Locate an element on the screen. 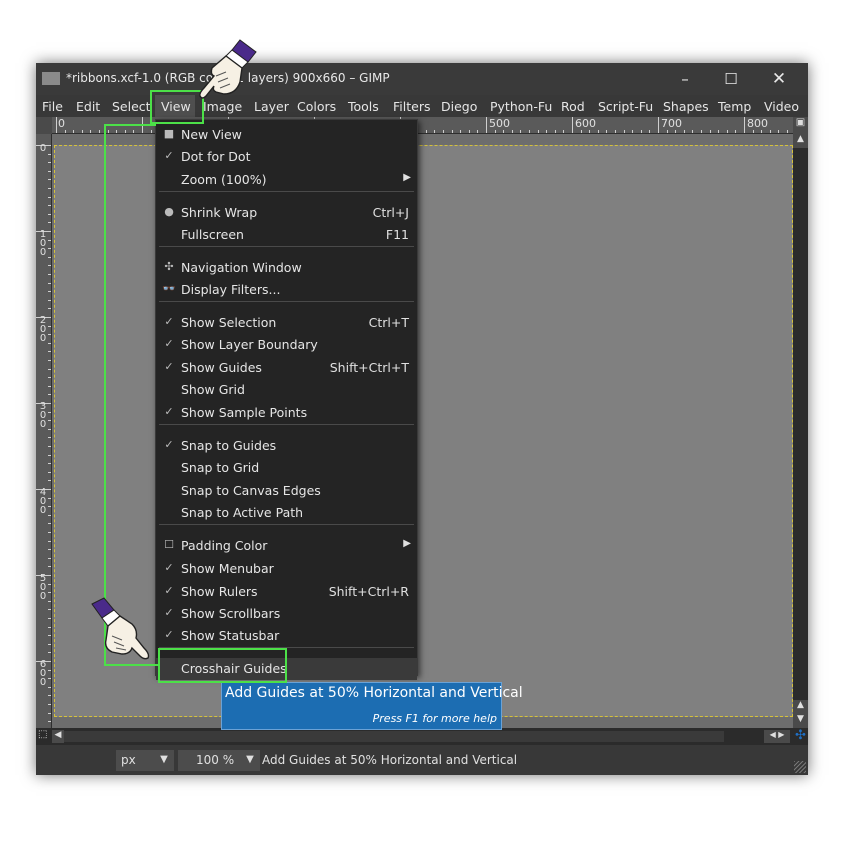 This screenshot has width=860, height=854. new-view-icon: ■ is located at coordinates (169, 133).